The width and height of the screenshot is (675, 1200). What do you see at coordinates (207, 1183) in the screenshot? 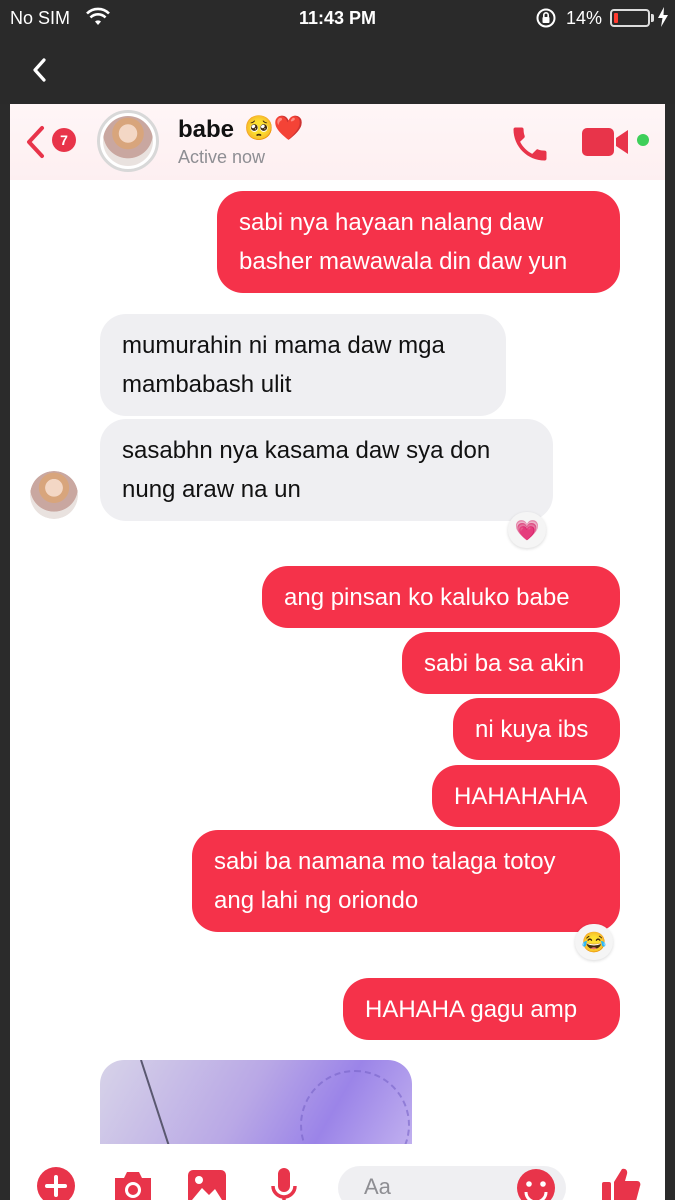
I see `gallery-icon` at bounding box center [207, 1183].